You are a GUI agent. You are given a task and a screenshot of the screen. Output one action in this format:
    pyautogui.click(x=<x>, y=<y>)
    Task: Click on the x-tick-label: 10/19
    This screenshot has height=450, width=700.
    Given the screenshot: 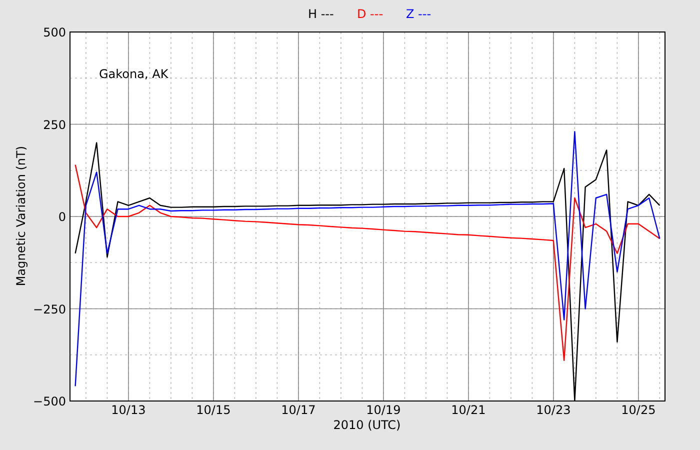 What is the action you would take?
    pyautogui.click(x=383, y=410)
    